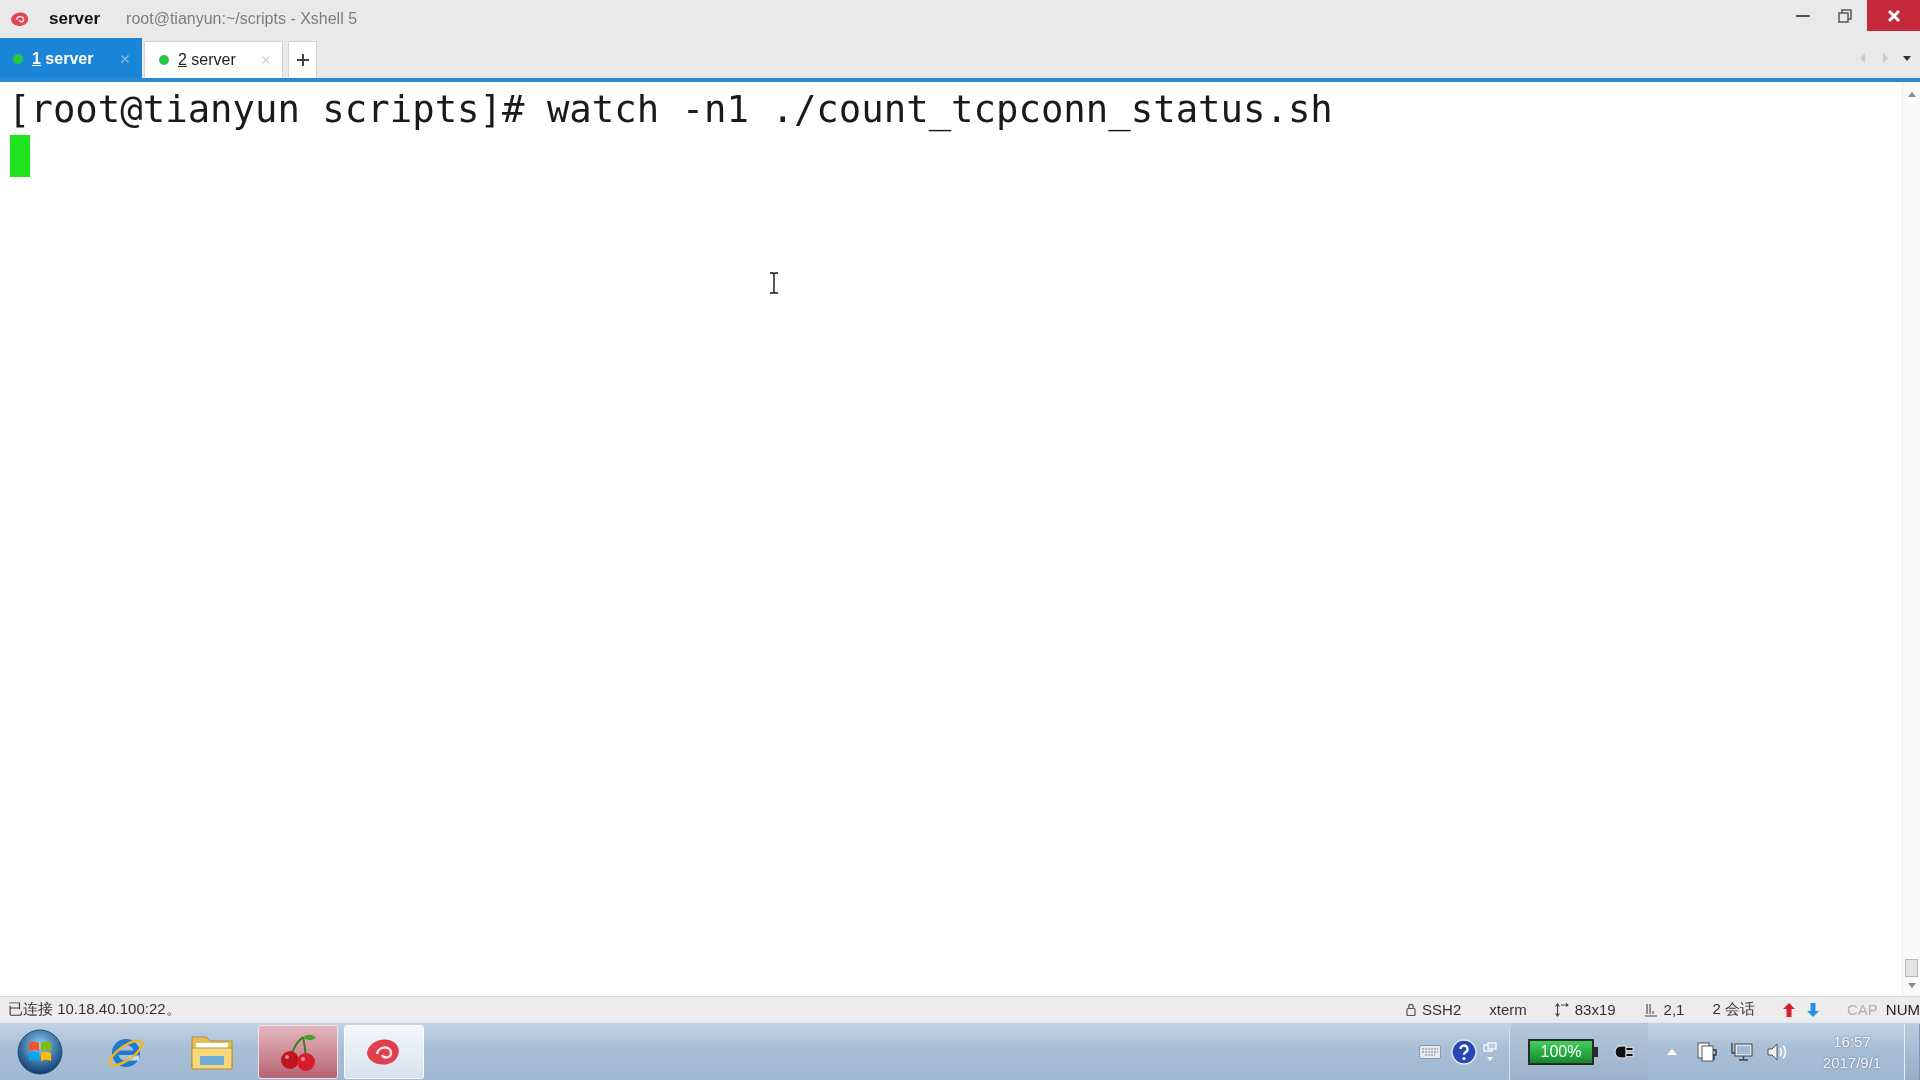 The image size is (1920, 1080). I want to click on scroll-up-icon, so click(1911, 94).